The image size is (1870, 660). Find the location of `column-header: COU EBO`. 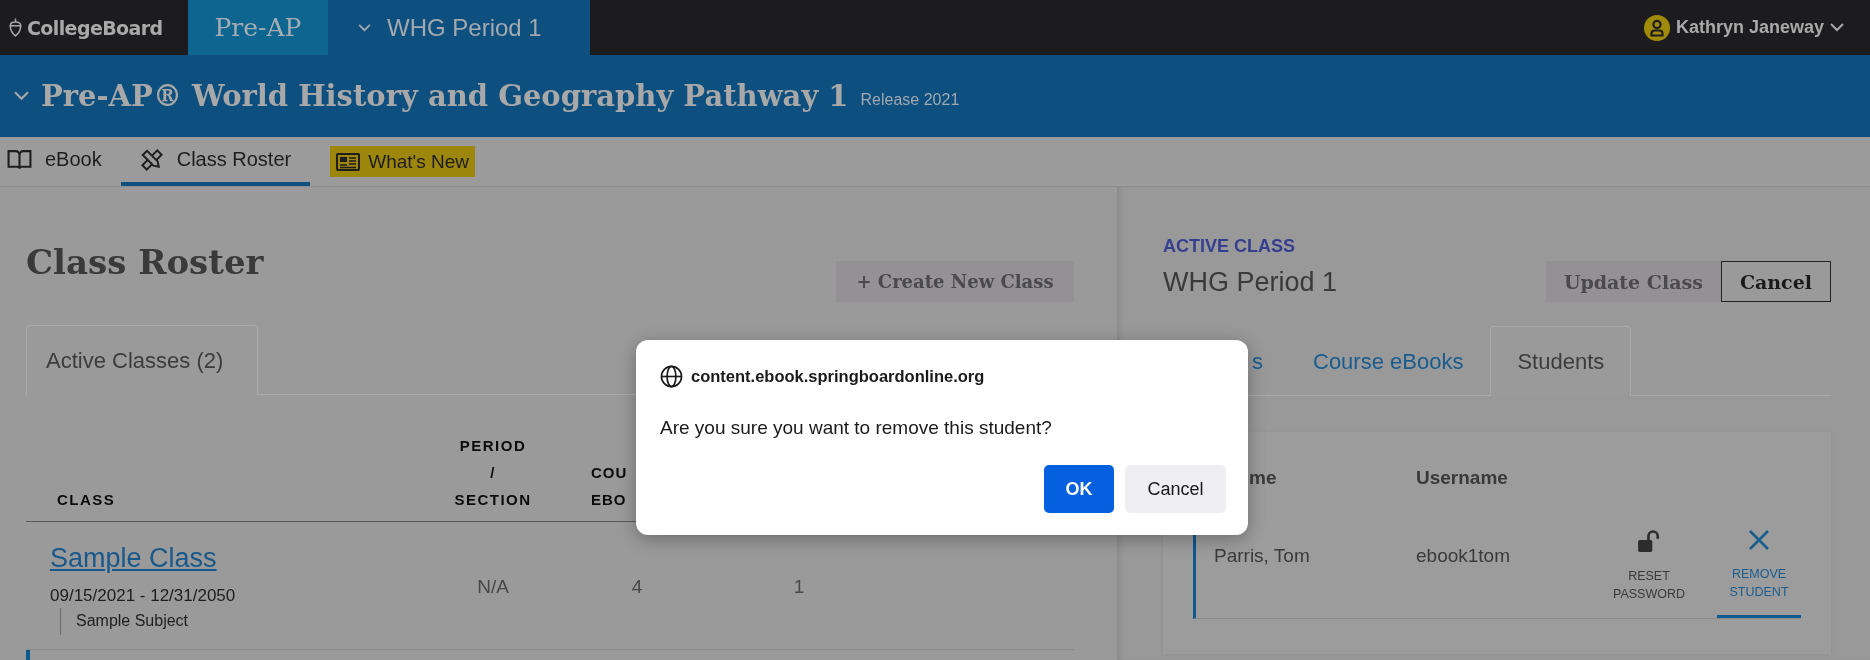

column-header: COU EBO is located at coordinates (609, 486).